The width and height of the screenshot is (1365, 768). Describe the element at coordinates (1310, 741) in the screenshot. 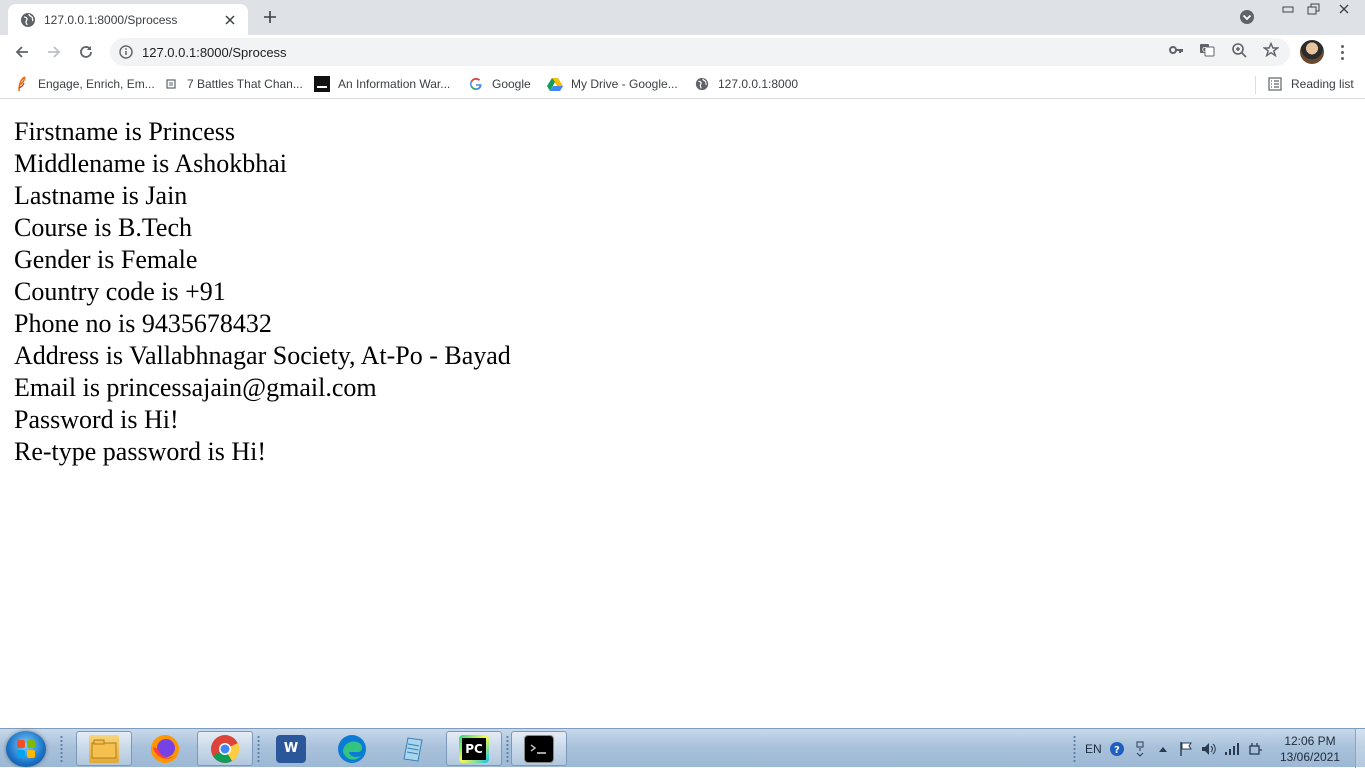

I see `clock-time: 12:06 PM` at that location.